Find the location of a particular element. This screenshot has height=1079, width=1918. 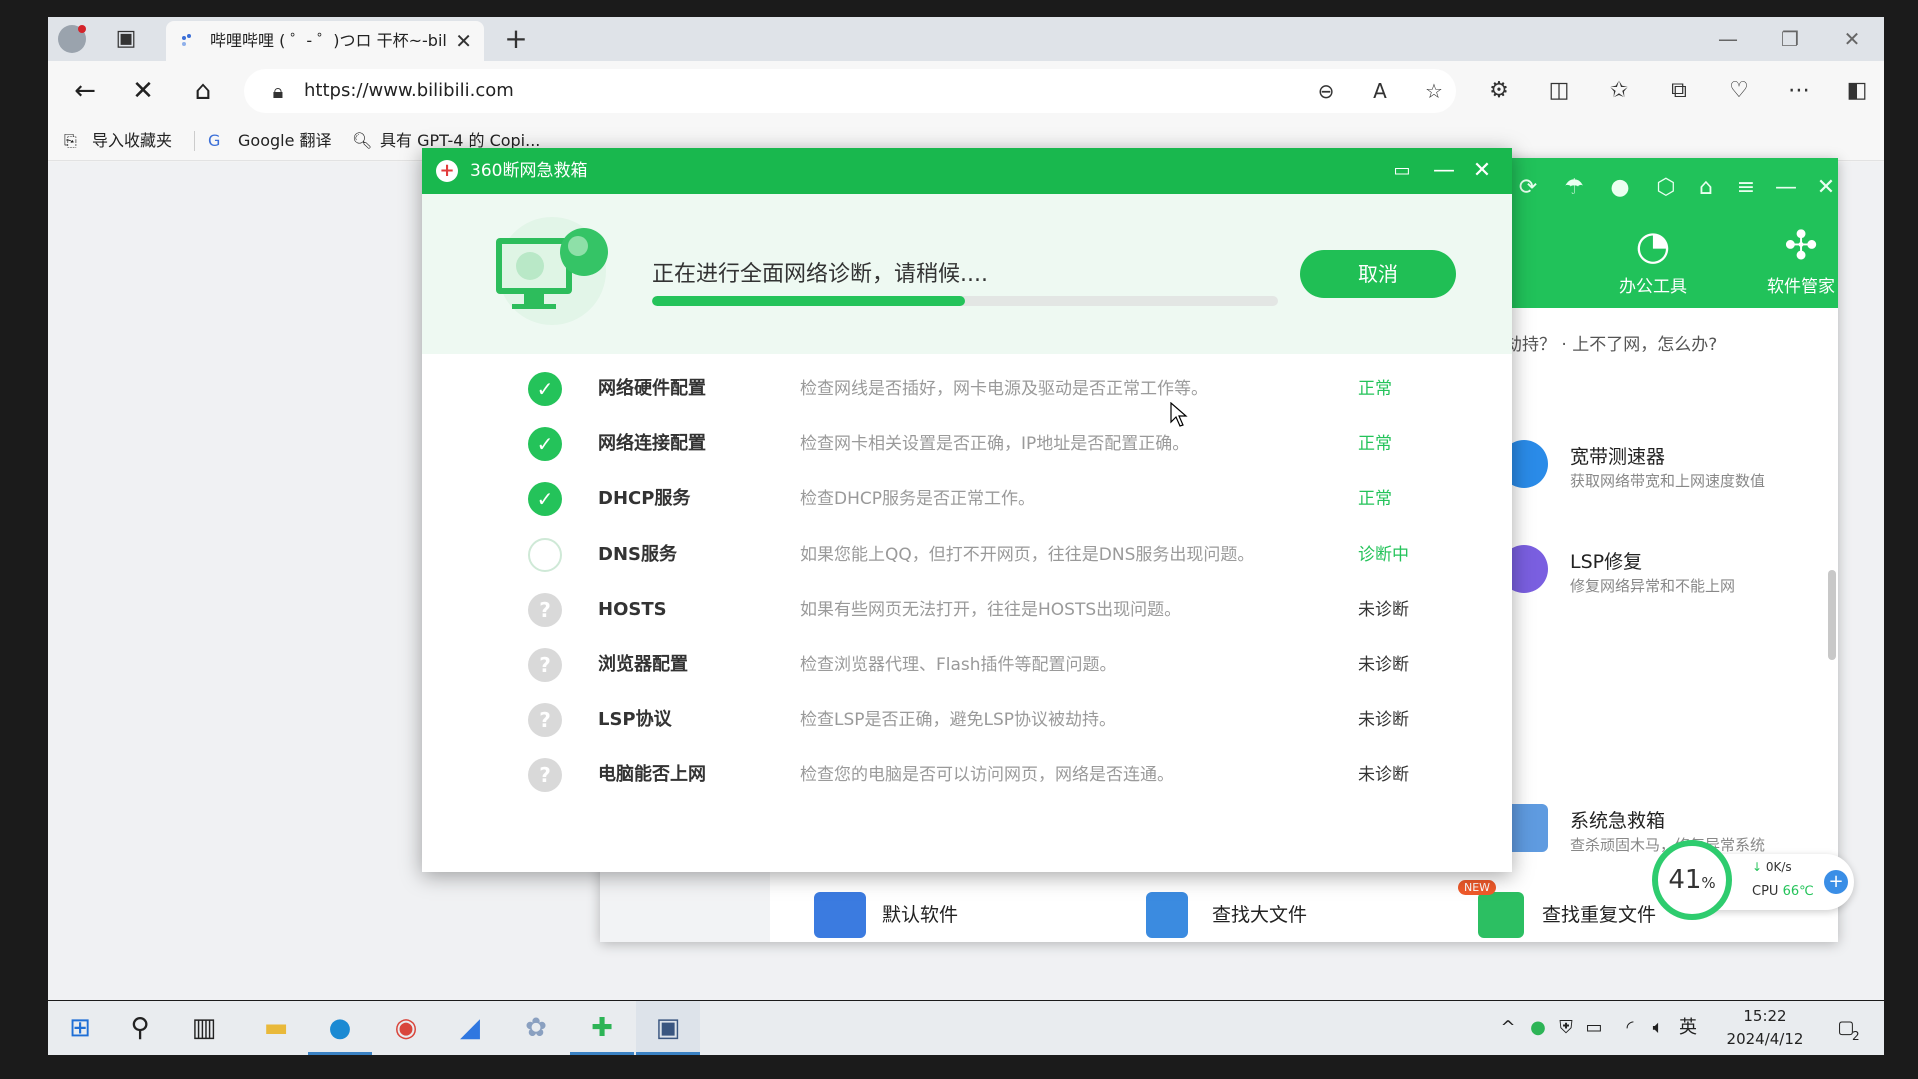

diagnosis-row: ✓ DHCP服务 检查DHCP服务是否正常工作。 正常 is located at coordinates (967, 495).